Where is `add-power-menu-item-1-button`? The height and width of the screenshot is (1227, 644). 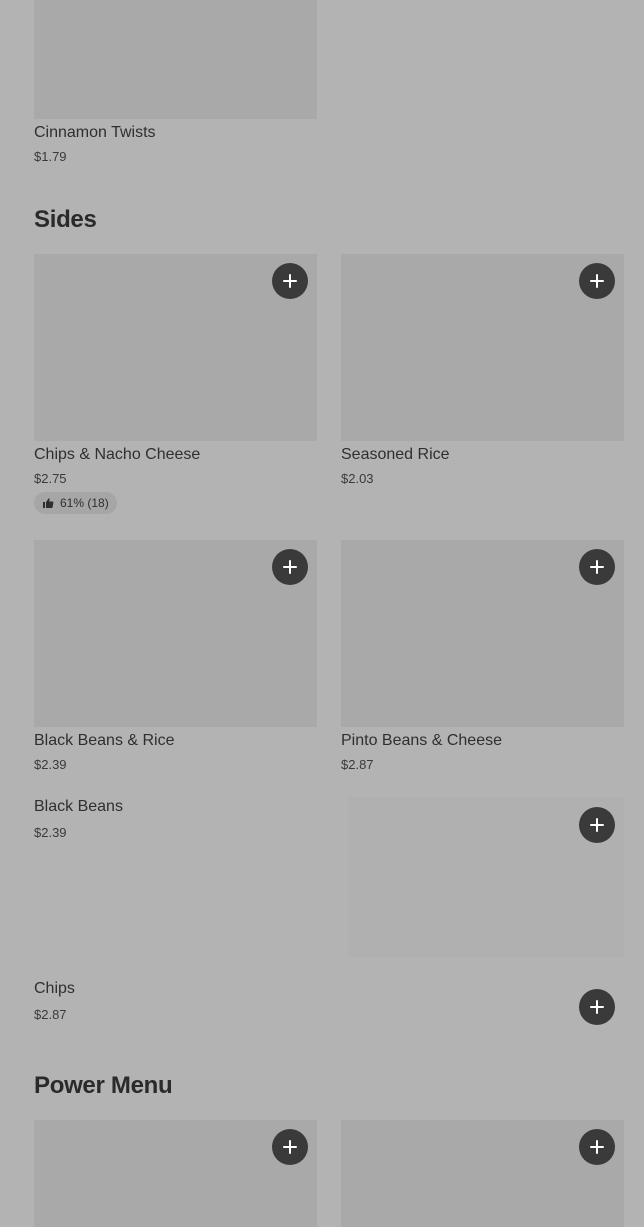 add-power-menu-item-1-button is located at coordinates (290, 1147).